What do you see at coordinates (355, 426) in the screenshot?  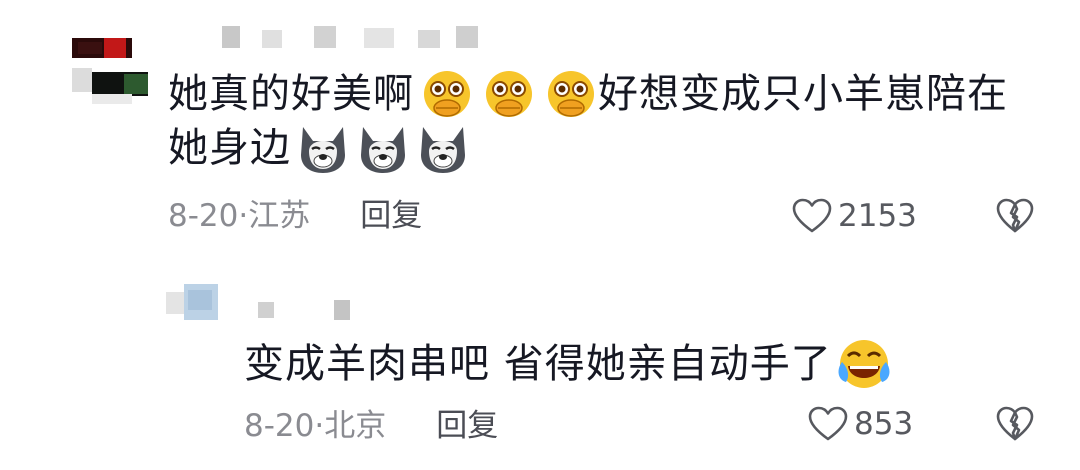 I see `reply-location: 北京` at bounding box center [355, 426].